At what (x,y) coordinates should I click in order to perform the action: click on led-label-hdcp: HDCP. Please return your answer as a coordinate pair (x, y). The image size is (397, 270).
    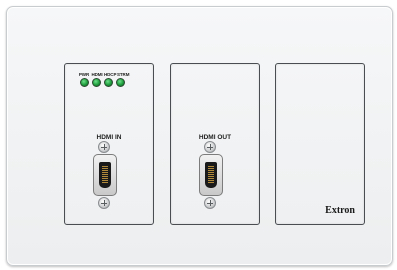
    Looking at the image, I should click on (110, 74).